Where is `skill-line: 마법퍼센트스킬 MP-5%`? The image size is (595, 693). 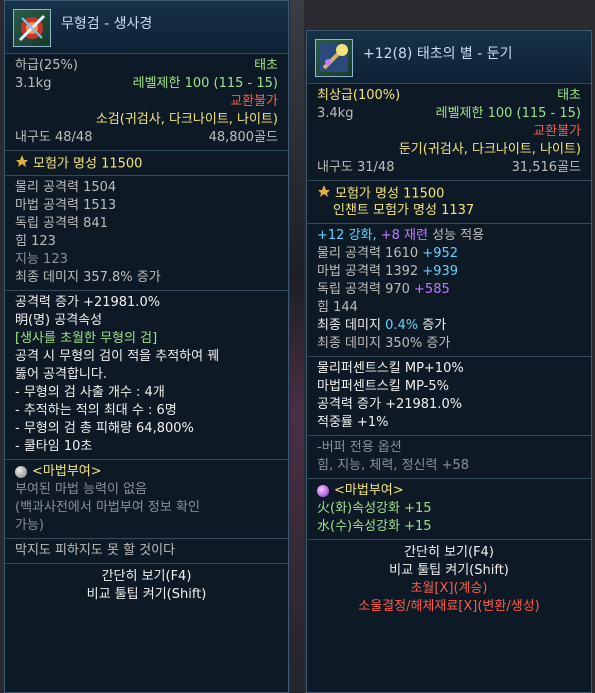 skill-line: 마법퍼센트스킬 MP-5% is located at coordinates (383, 386).